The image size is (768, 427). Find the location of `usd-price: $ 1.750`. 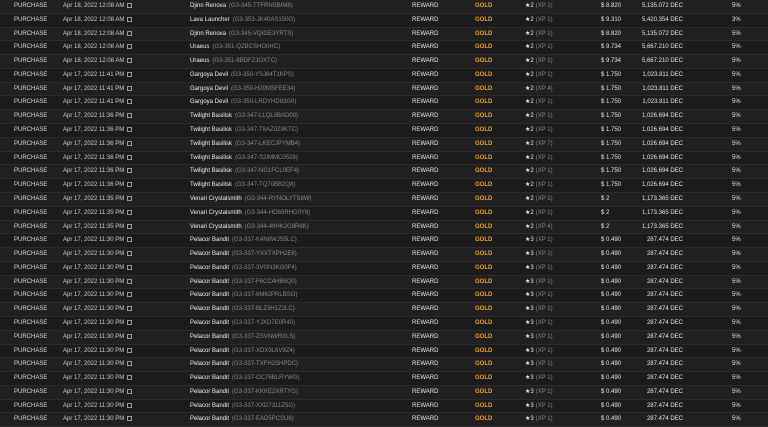

usd-price: $ 1.750 is located at coordinates (611, 116).